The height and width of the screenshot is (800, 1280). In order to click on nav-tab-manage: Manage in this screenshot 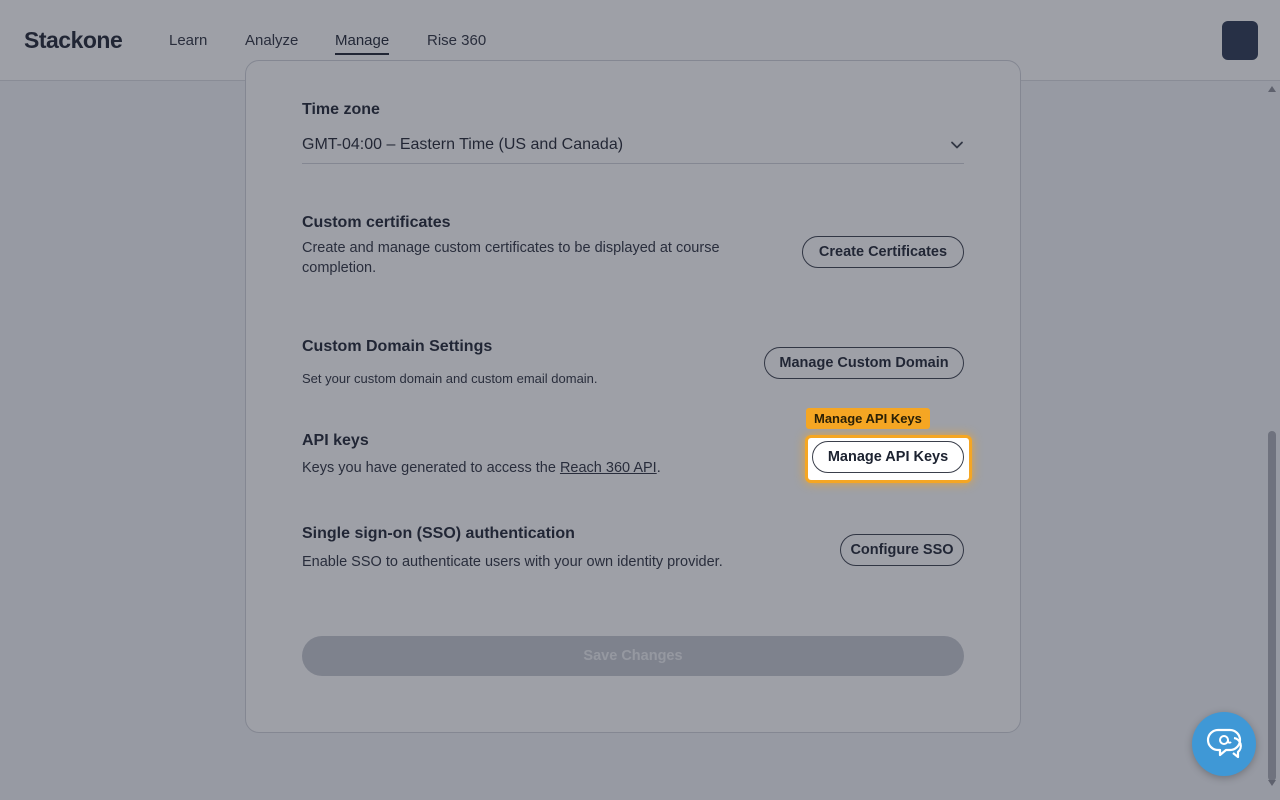, I will do `click(362, 43)`.